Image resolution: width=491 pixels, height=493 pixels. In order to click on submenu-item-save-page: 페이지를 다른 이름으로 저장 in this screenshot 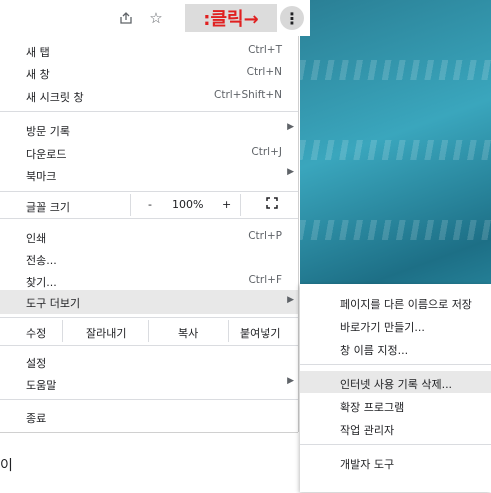, I will do `click(395, 302)`.